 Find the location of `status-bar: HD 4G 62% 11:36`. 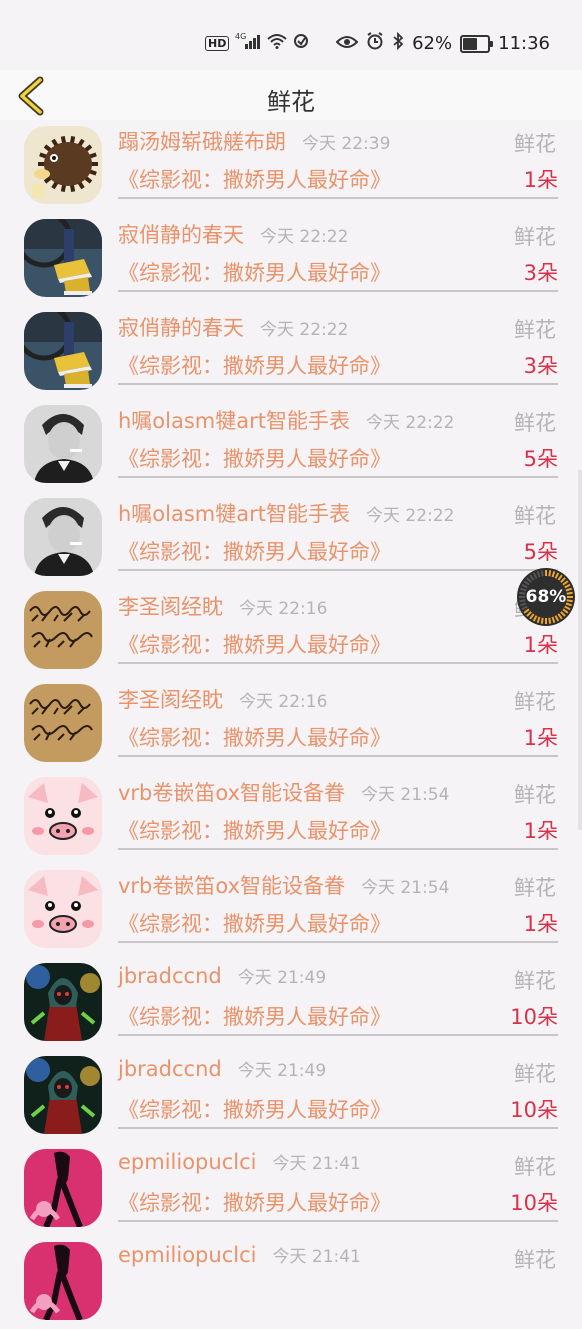

status-bar: HD 4G 62% 11:36 is located at coordinates (291, 35).